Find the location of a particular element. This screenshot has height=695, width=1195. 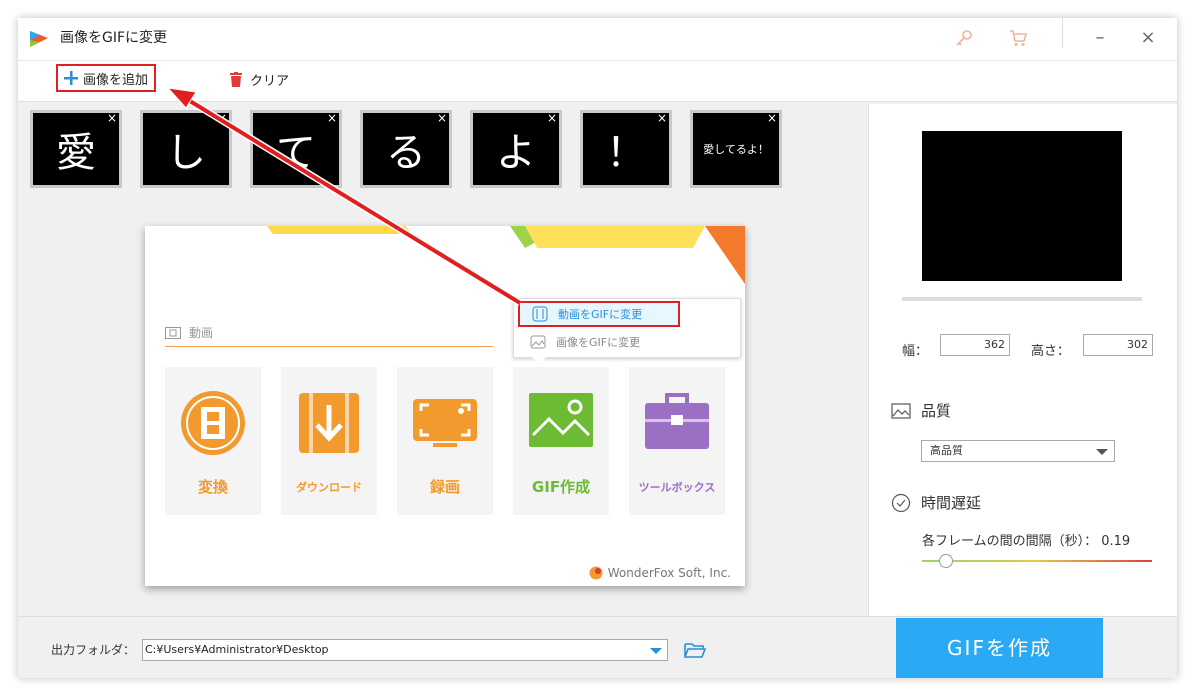

quality-select: 高品質 is located at coordinates (1018, 451).